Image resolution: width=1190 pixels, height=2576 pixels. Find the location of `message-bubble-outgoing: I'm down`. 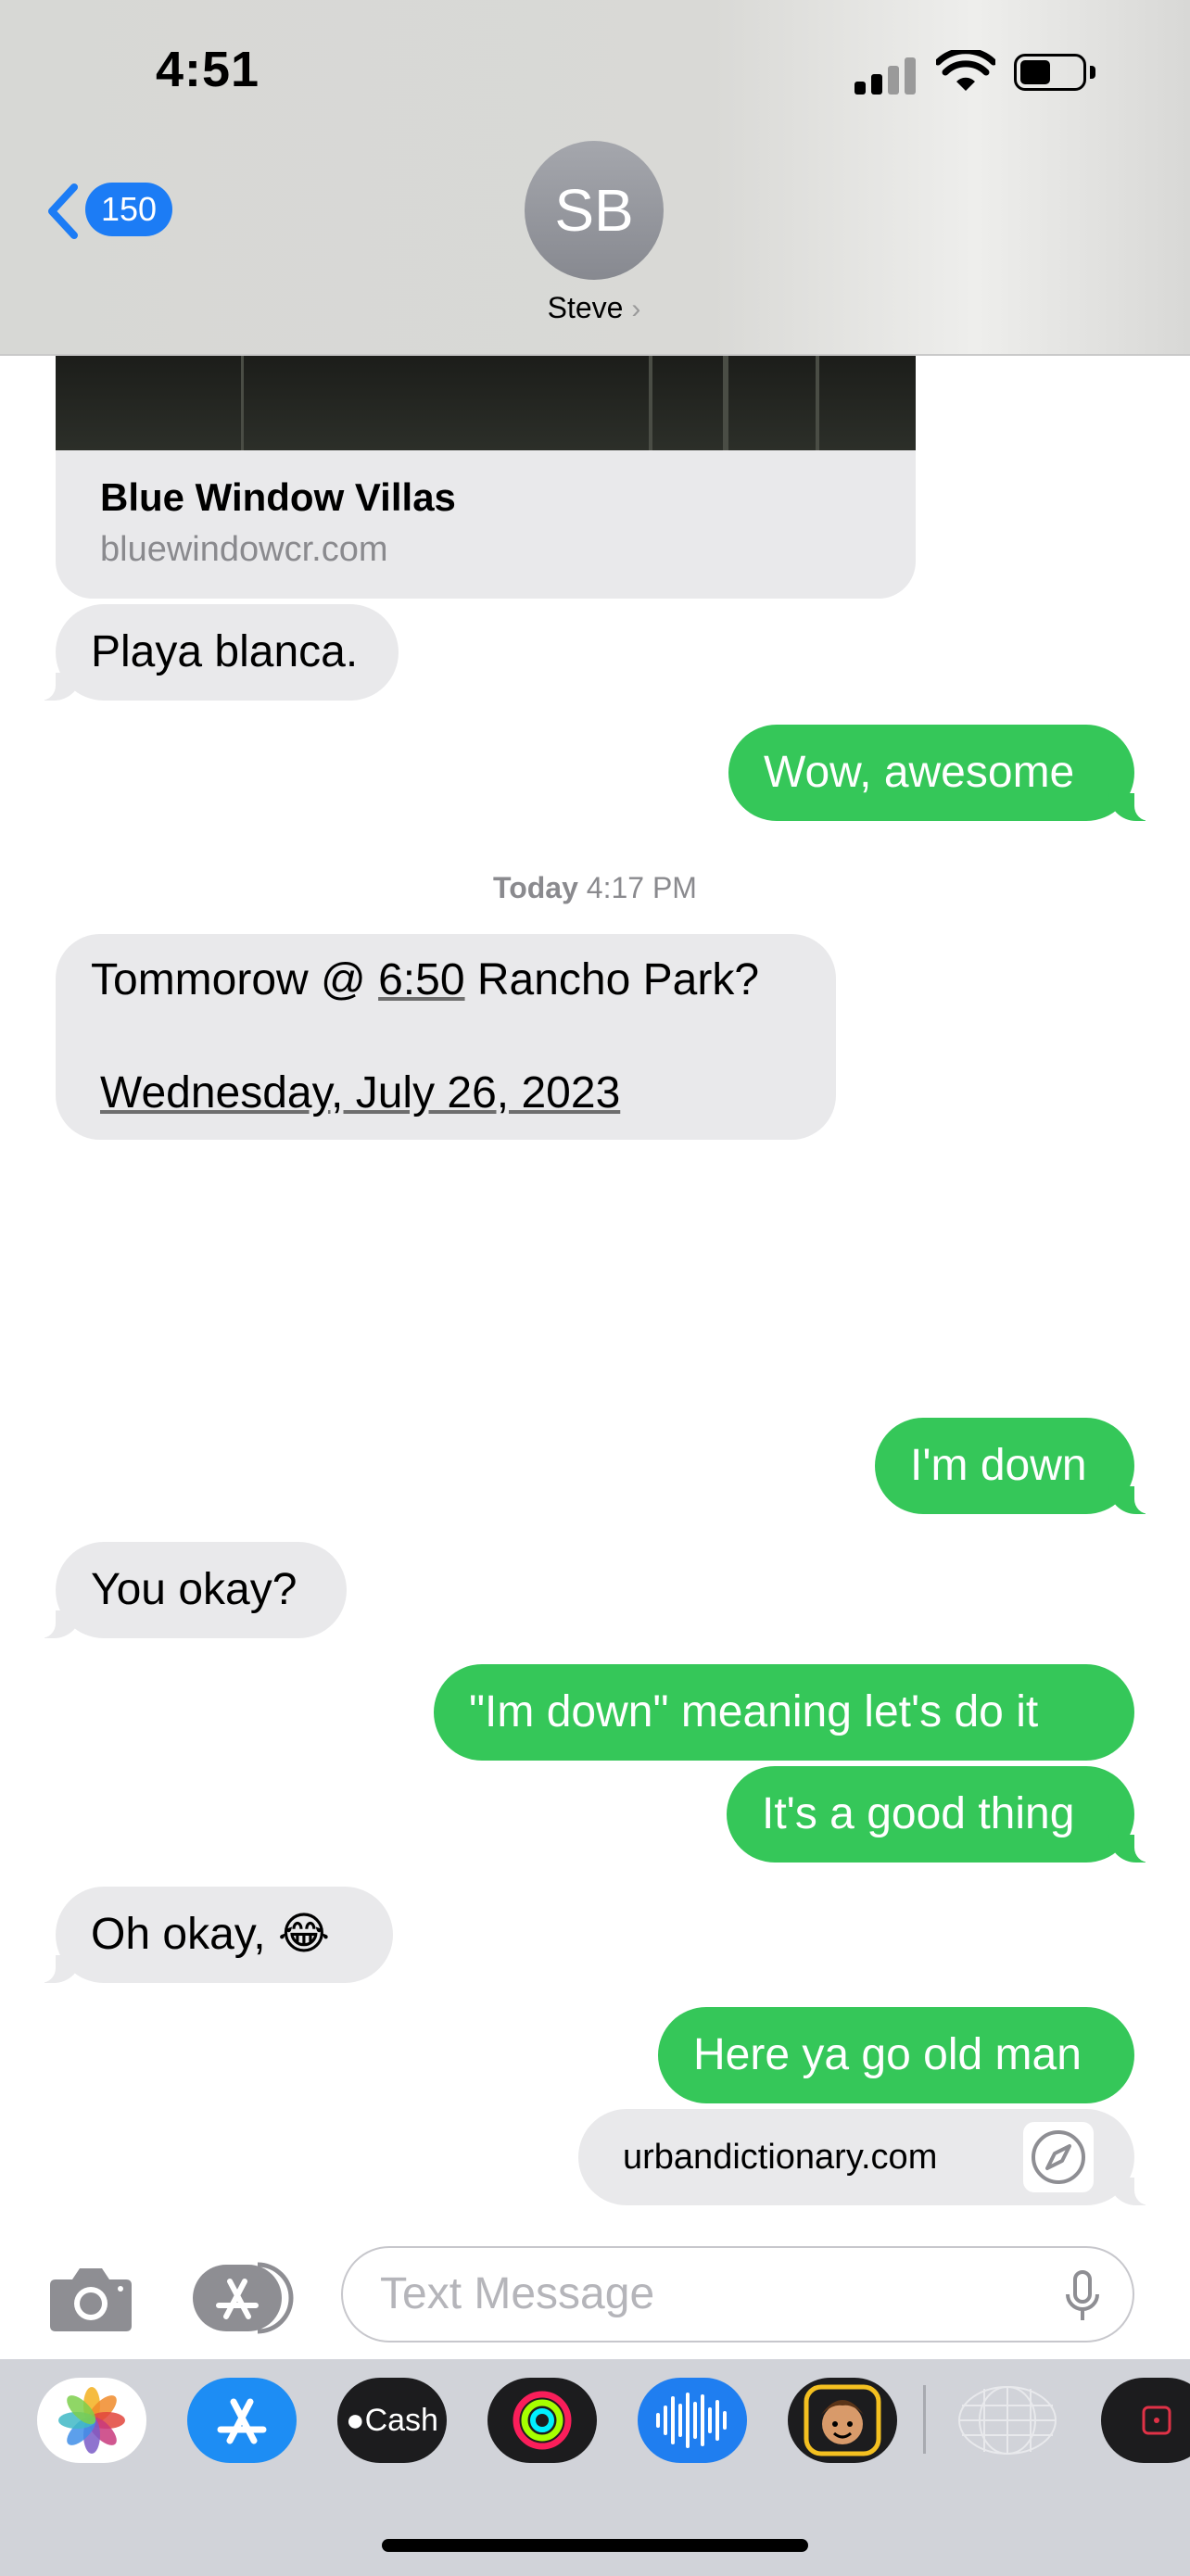

message-bubble-outgoing: I'm down is located at coordinates (1015, 1466).